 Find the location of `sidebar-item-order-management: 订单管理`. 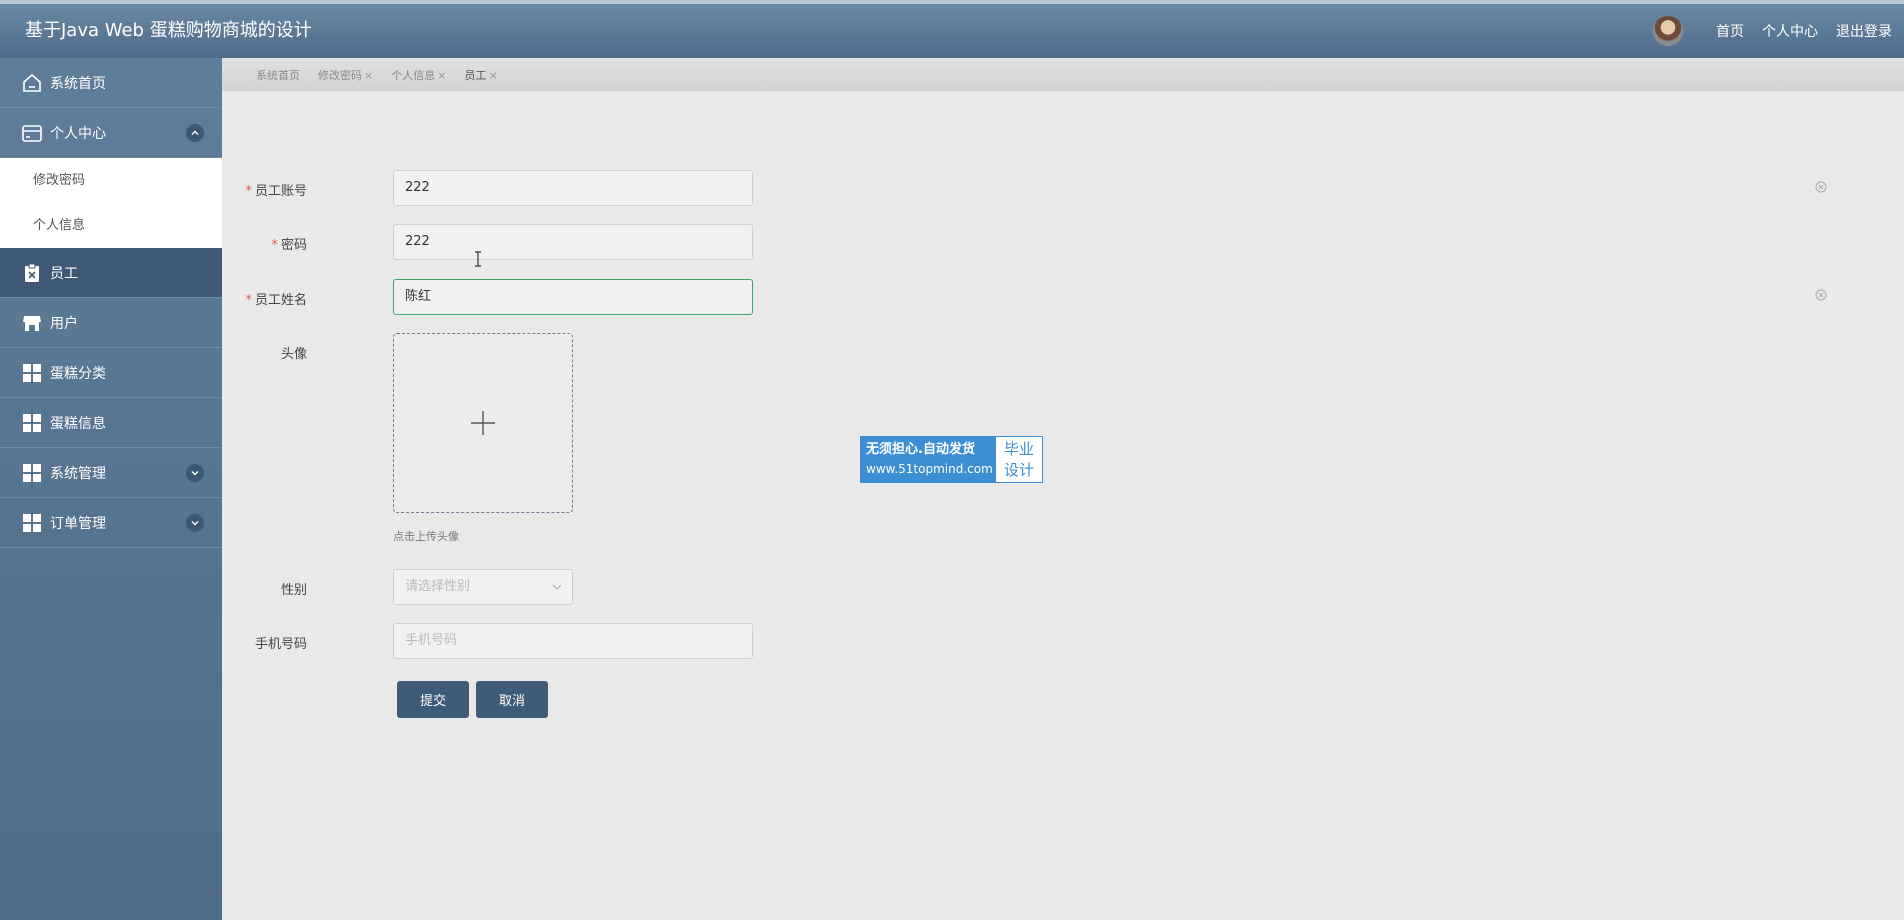

sidebar-item-order-management: 订单管理 is located at coordinates (111, 523).